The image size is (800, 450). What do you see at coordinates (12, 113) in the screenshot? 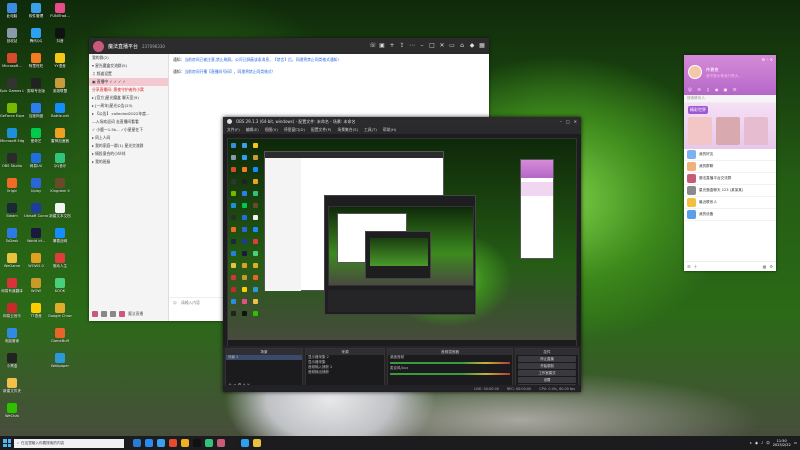
I see `desktop-icon: GeForce Experience` at bounding box center [12, 113].